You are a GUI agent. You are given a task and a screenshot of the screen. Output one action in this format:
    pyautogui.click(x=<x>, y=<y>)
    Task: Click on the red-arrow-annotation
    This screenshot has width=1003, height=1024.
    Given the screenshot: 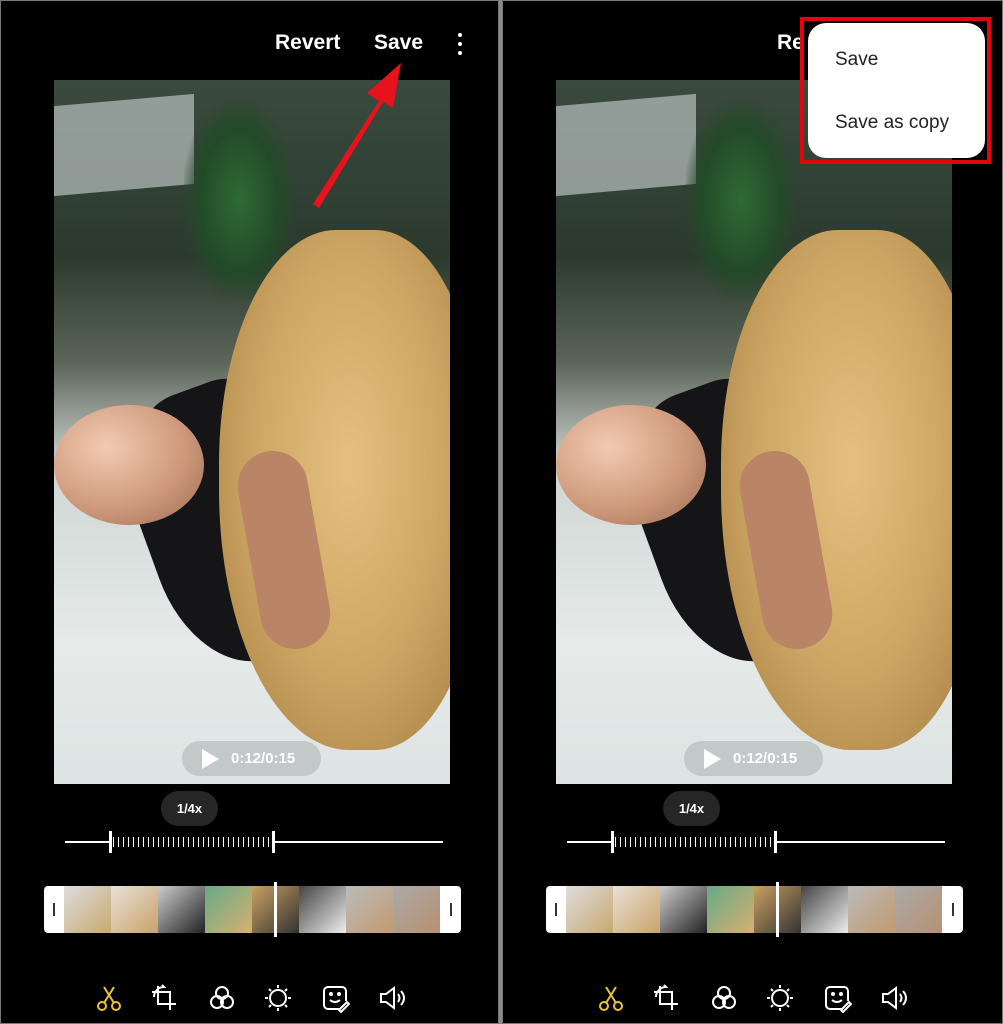 What is the action you would take?
    pyautogui.click(x=357, y=135)
    